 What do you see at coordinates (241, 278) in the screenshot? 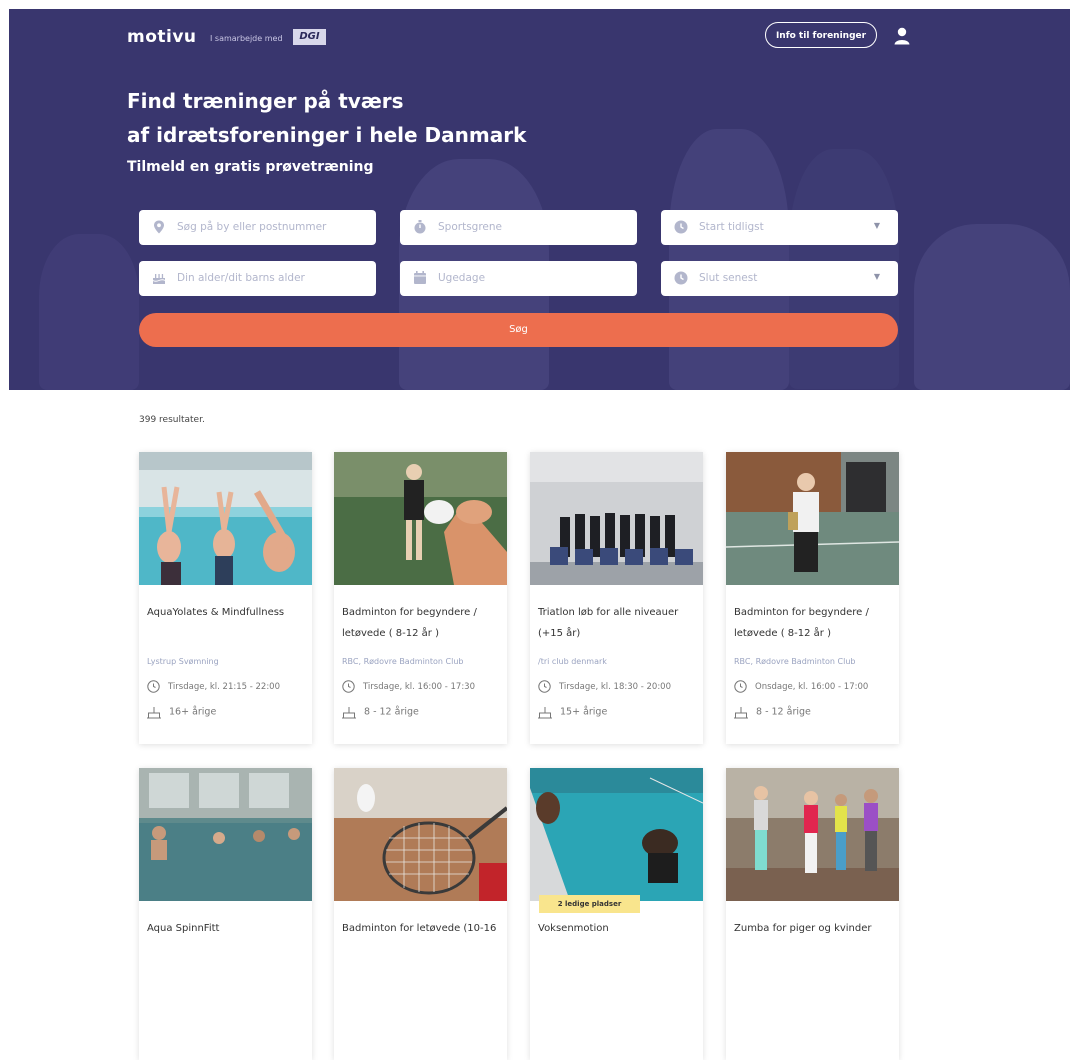
I see `age-placeholder: Din alder/dit barns alder` at bounding box center [241, 278].